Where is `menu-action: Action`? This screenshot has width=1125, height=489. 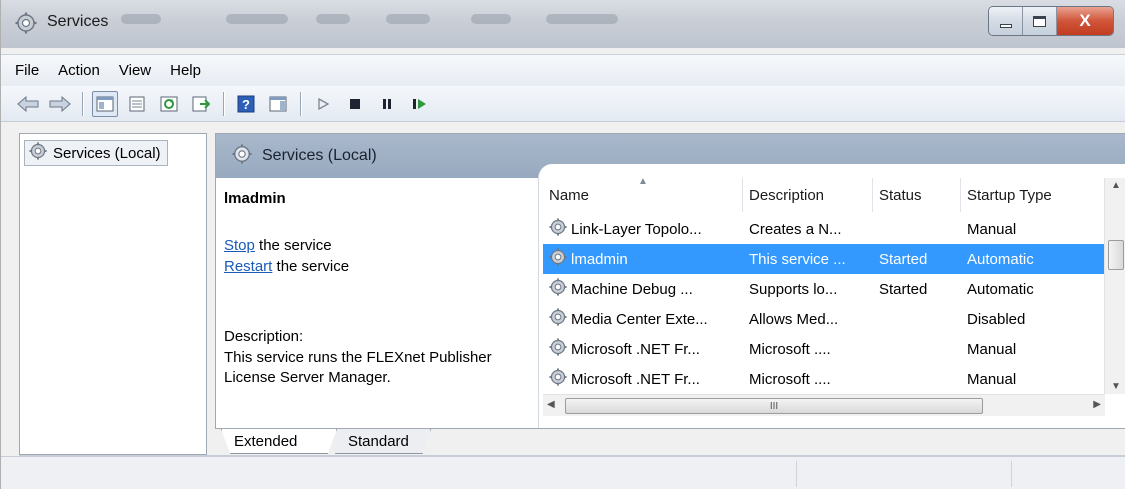
menu-action: Action is located at coordinates (79, 70).